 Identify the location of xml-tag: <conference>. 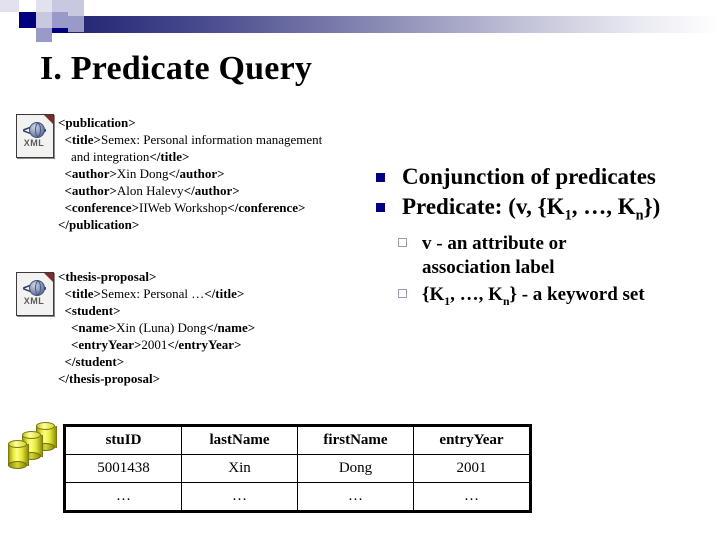
(99, 207).